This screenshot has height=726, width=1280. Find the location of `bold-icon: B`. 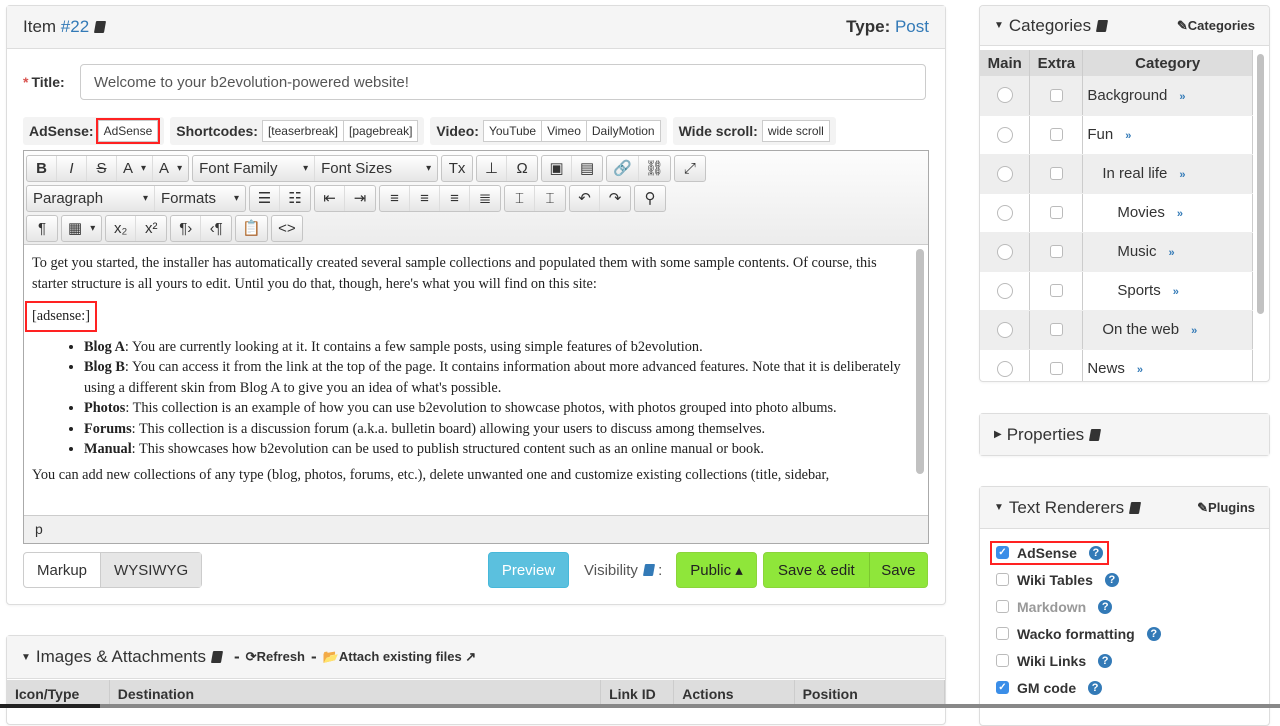

bold-icon: B is located at coordinates (42, 168).